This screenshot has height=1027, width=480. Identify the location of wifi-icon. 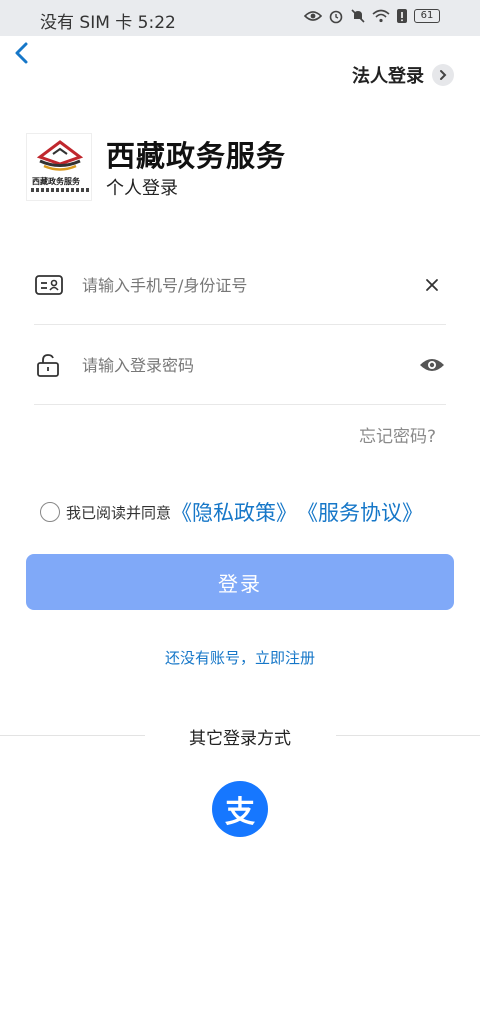
(381, 16).